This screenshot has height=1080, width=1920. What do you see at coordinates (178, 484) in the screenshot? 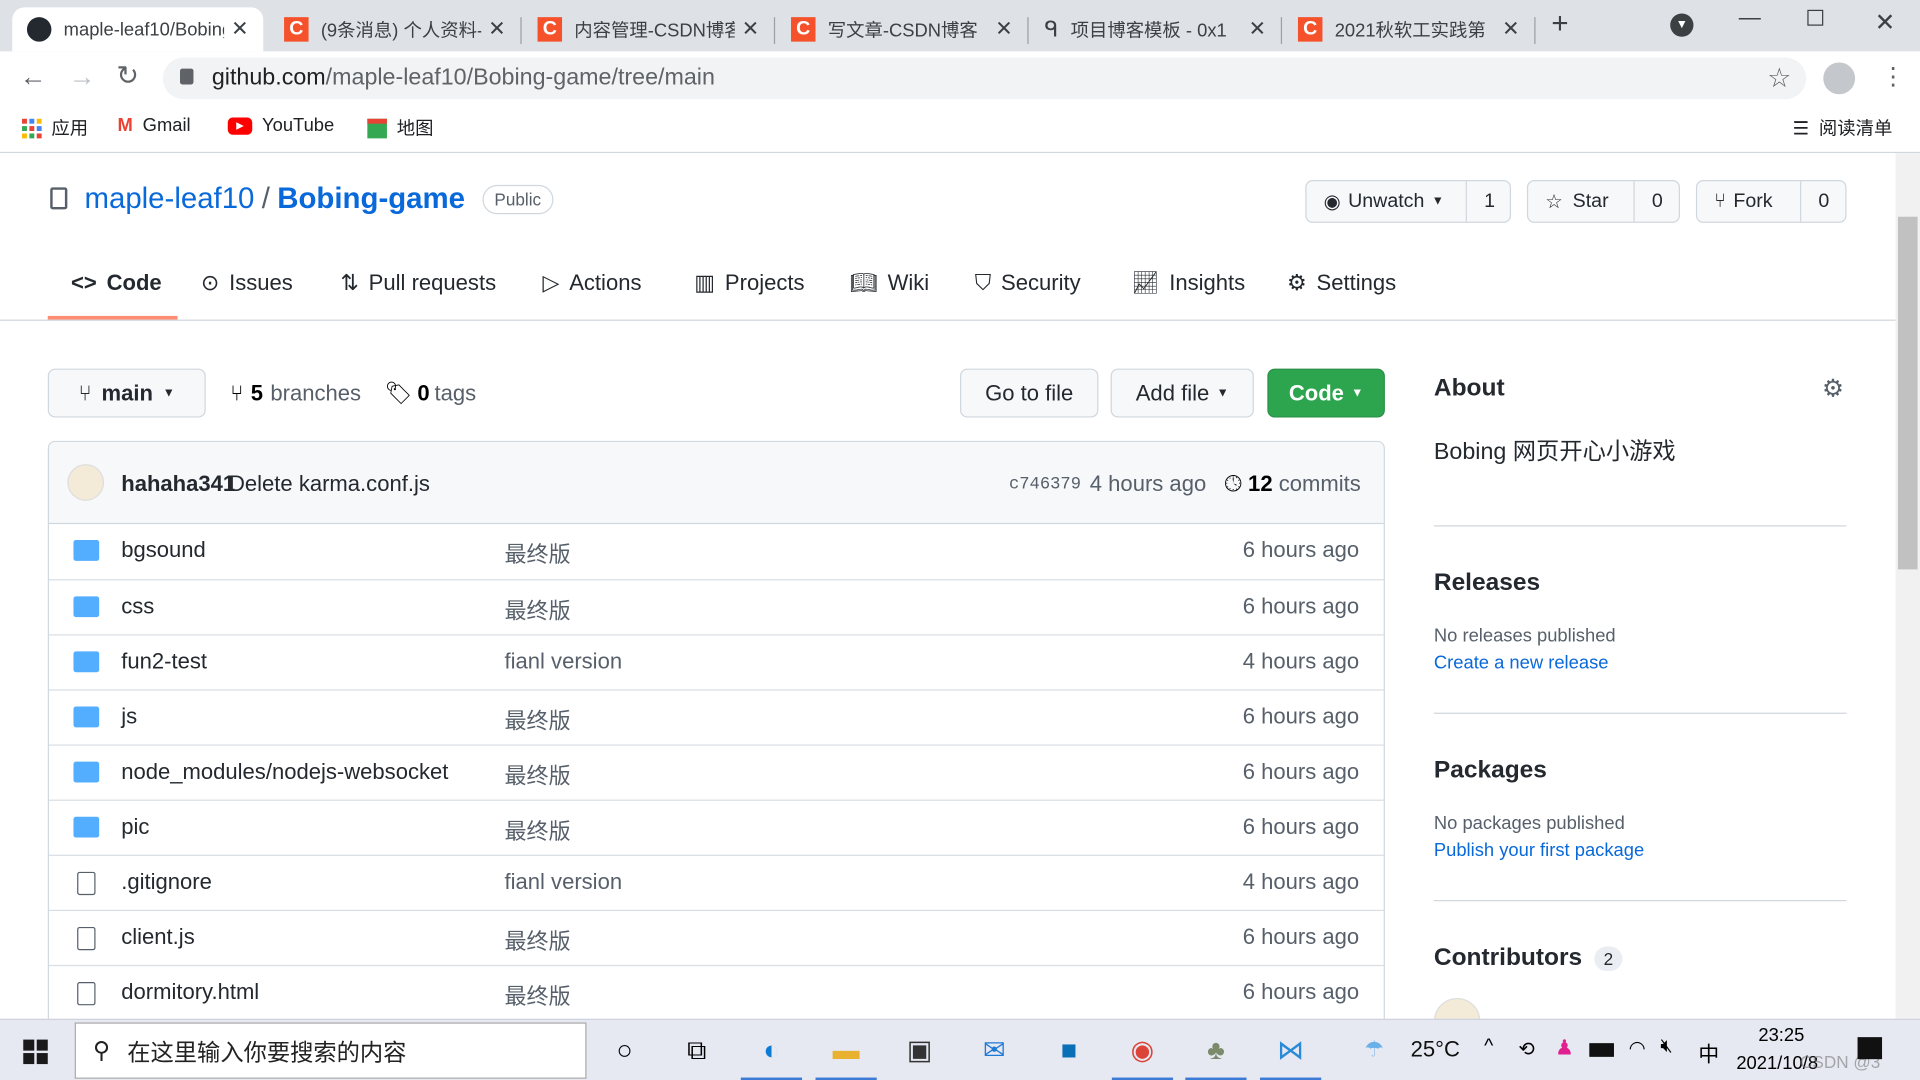
I see `commit-author: hahaha341` at bounding box center [178, 484].